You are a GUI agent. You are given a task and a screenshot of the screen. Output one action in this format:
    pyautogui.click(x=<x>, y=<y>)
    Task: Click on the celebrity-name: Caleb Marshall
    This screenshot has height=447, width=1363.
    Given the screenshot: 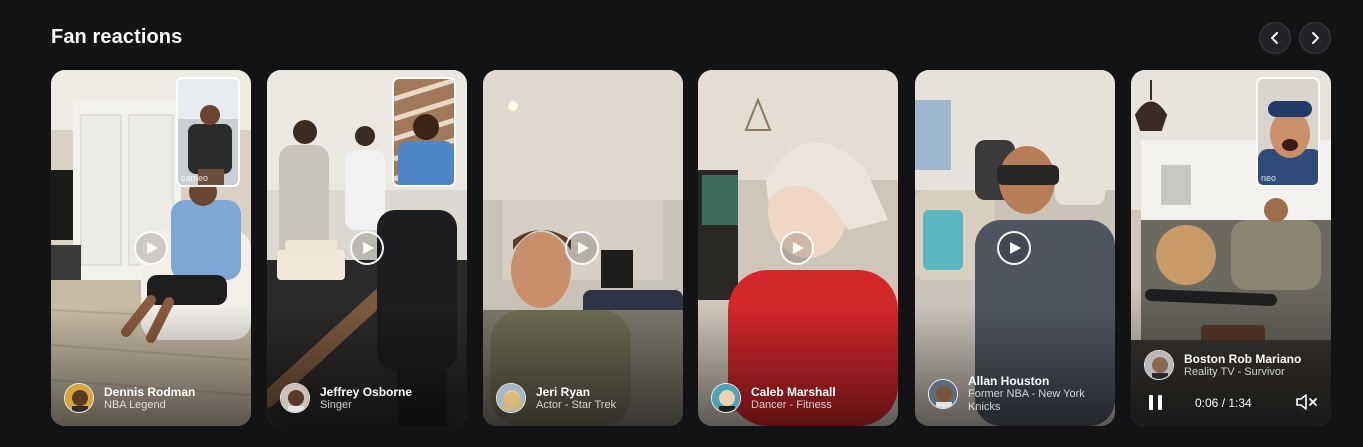 What is the action you would take?
    pyautogui.click(x=793, y=391)
    